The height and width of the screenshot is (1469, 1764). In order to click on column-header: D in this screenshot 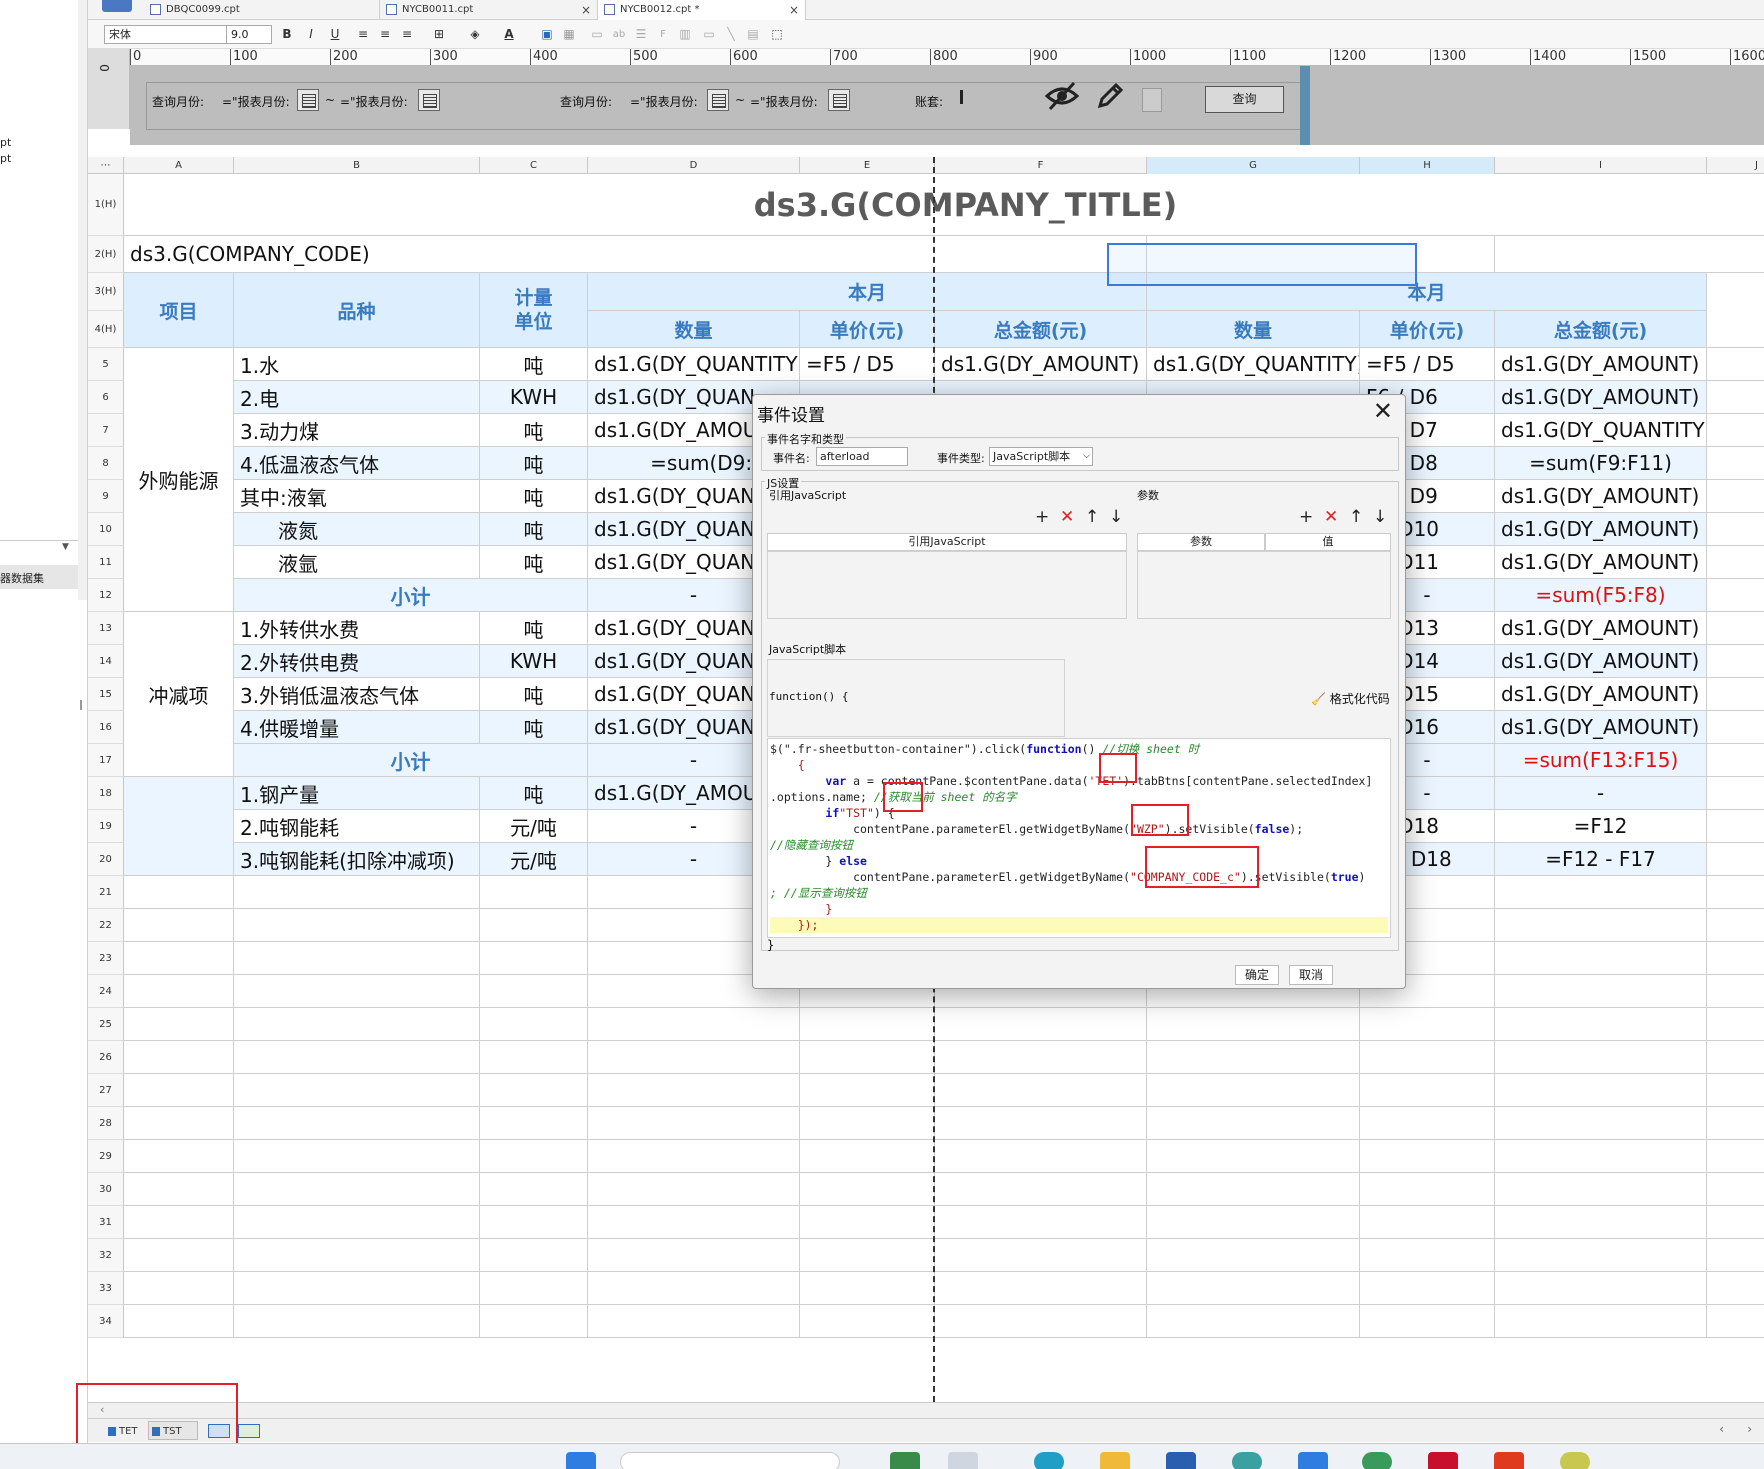, I will do `click(694, 165)`.